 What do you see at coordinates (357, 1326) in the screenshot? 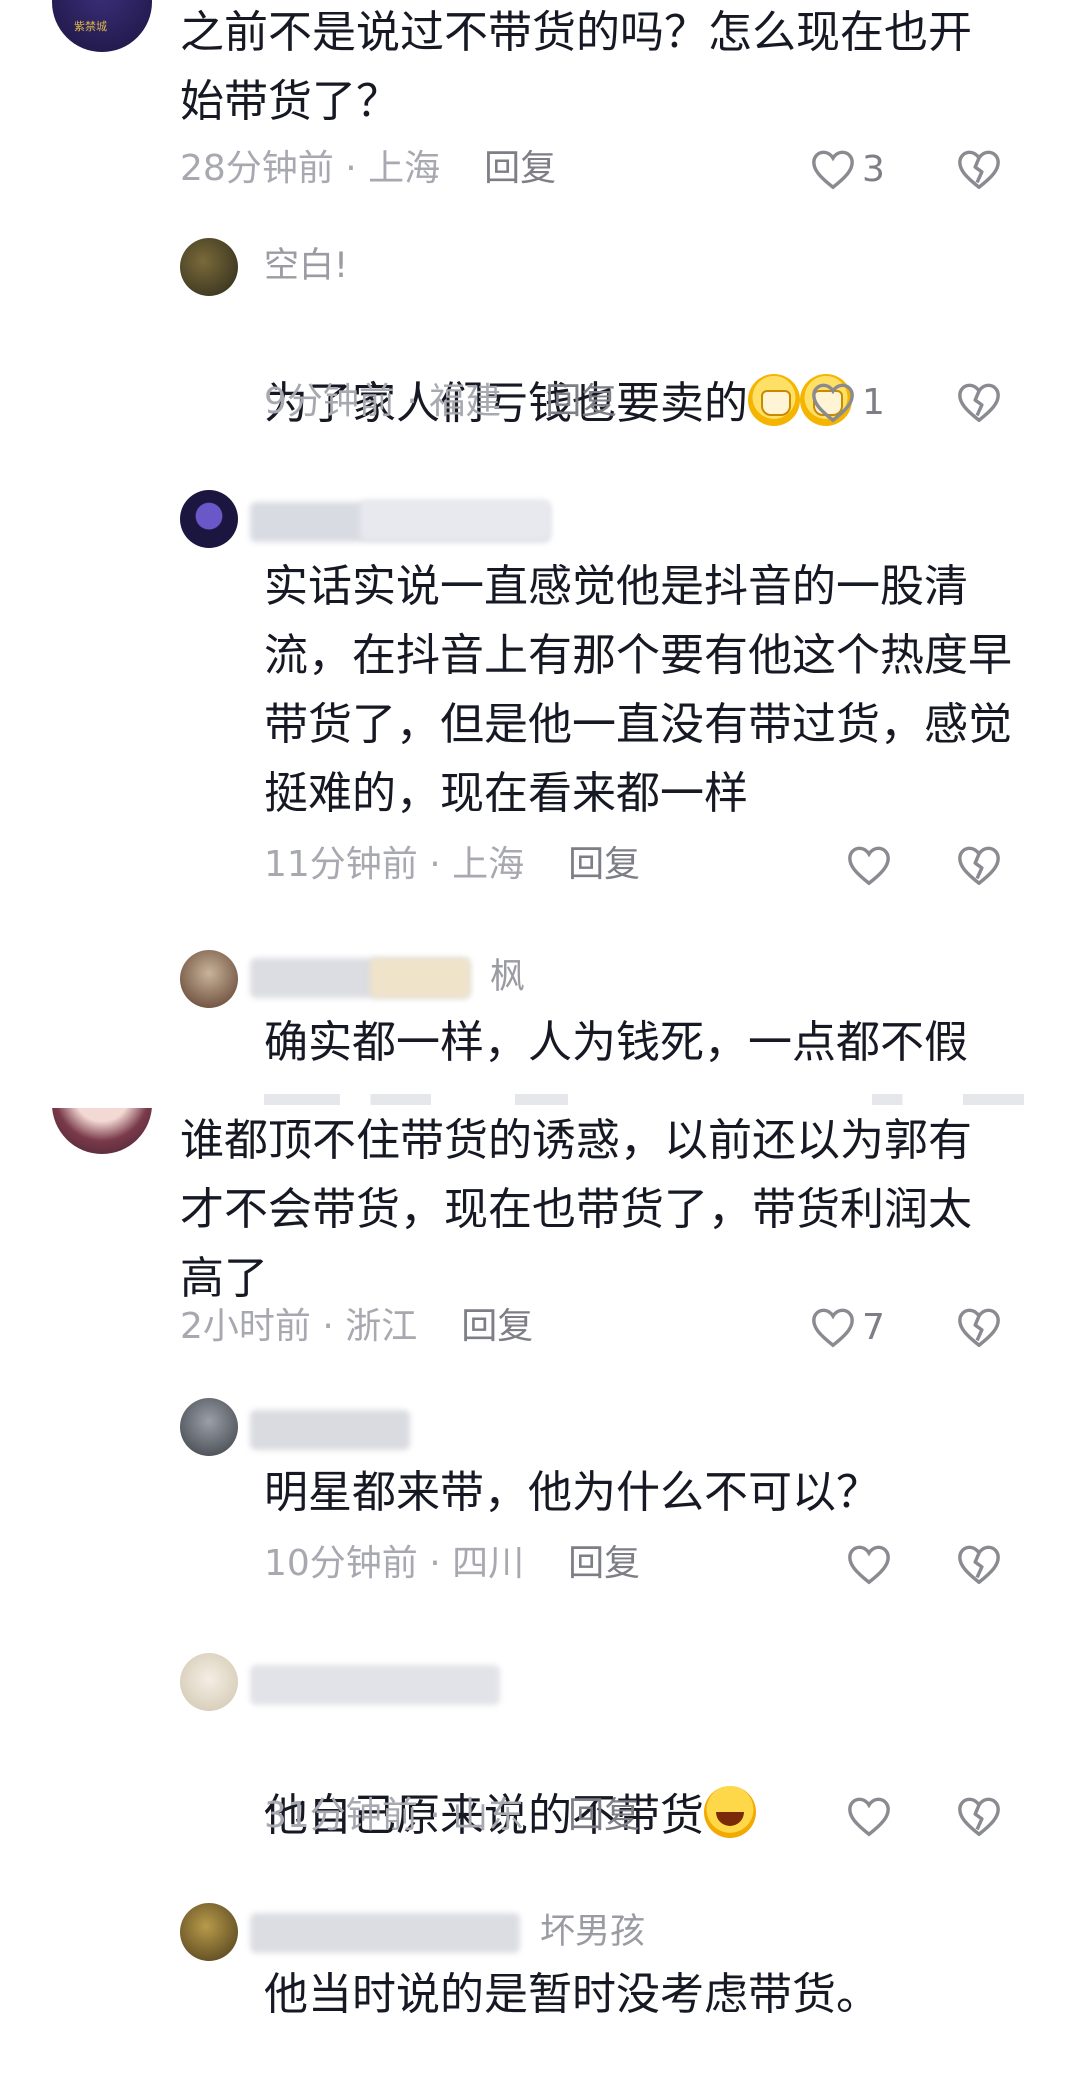
I see `comment-meta: 2小时前 · 浙江 回复` at bounding box center [357, 1326].